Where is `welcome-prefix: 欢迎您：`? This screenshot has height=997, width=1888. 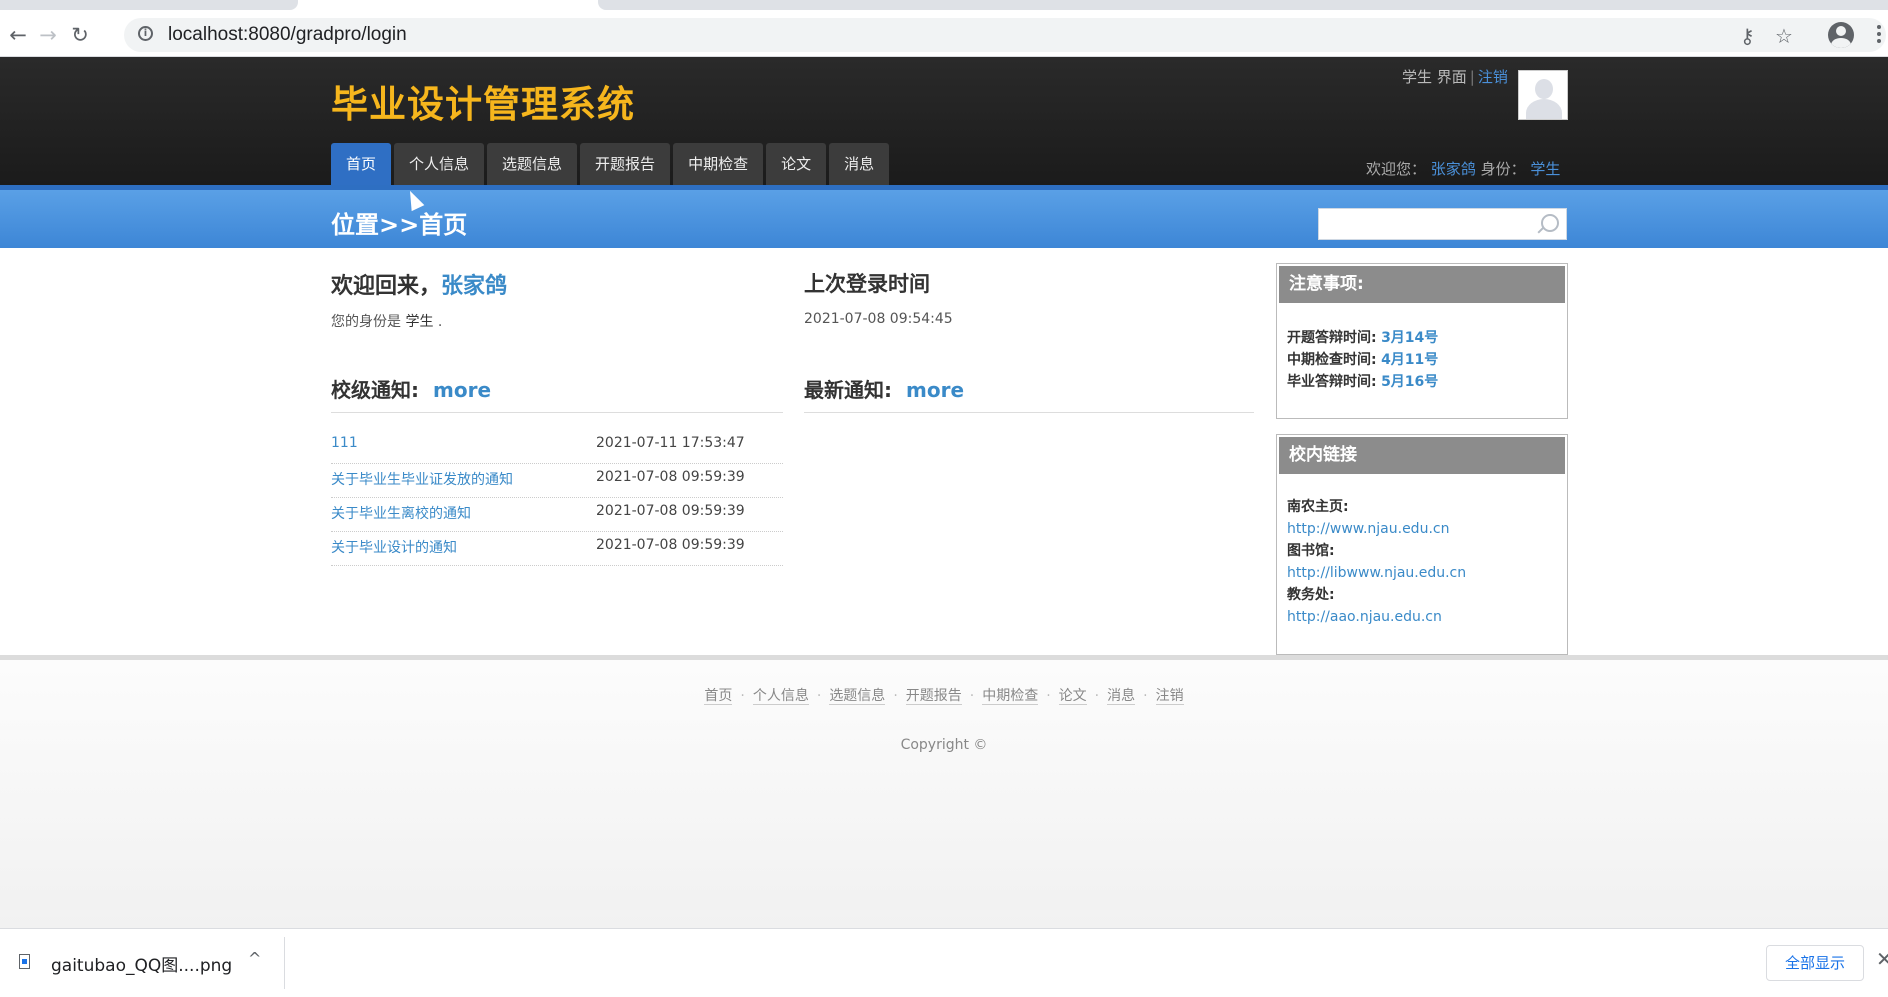 welcome-prefix: 欢迎您： is located at coordinates (1396, 169).